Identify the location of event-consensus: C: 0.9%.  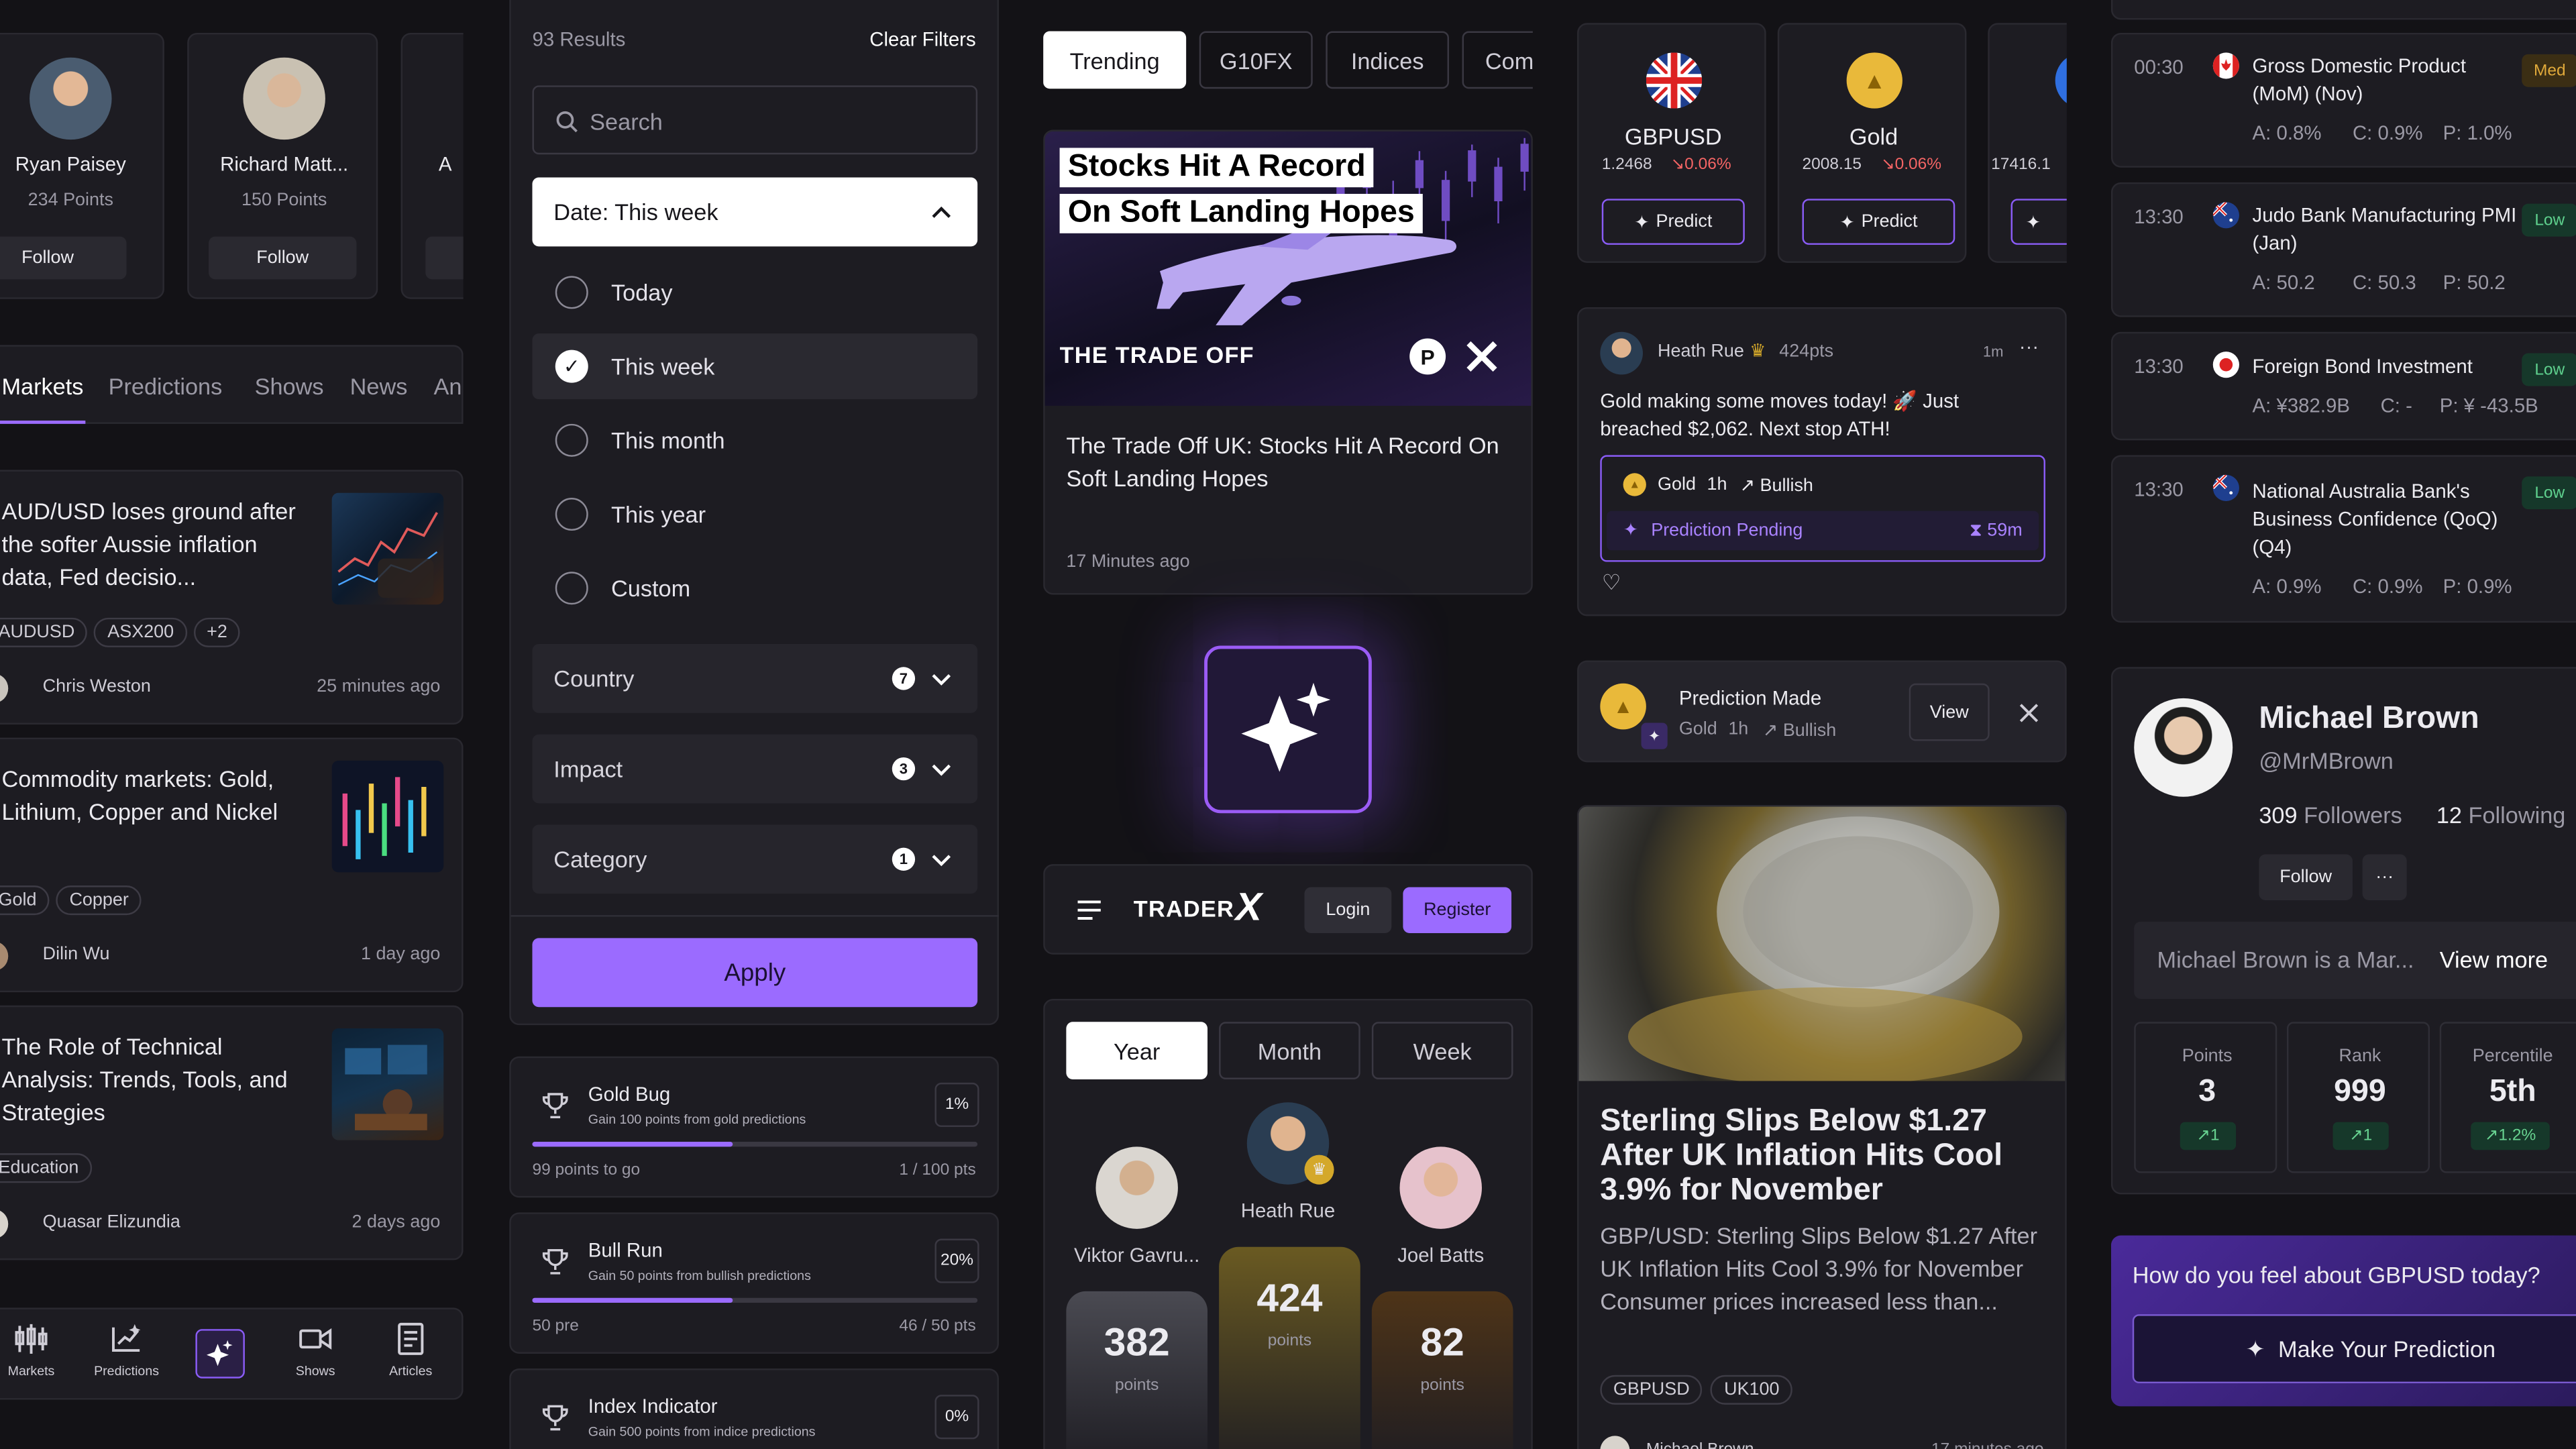
(2387, 586).